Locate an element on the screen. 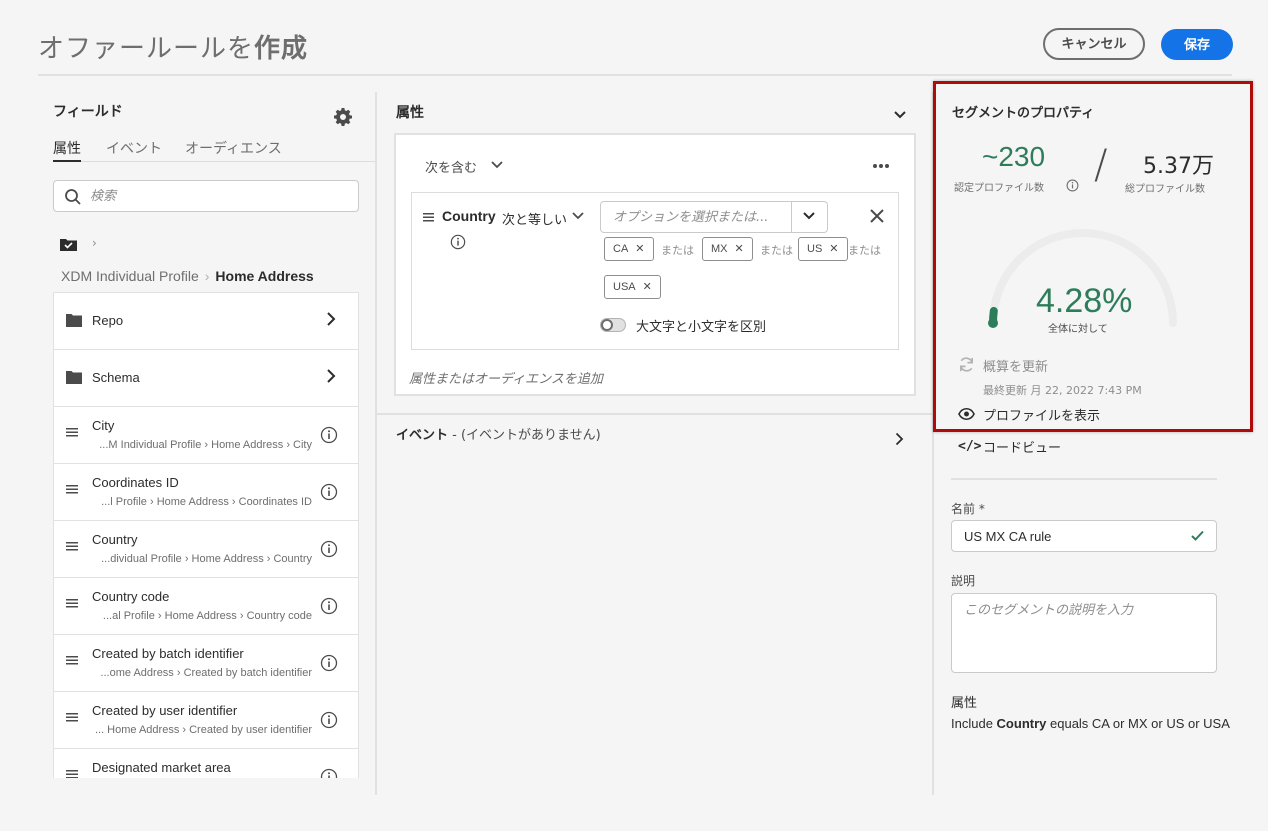 The image size is (1268, 831). name-input is located at coordinates (1074, 536).